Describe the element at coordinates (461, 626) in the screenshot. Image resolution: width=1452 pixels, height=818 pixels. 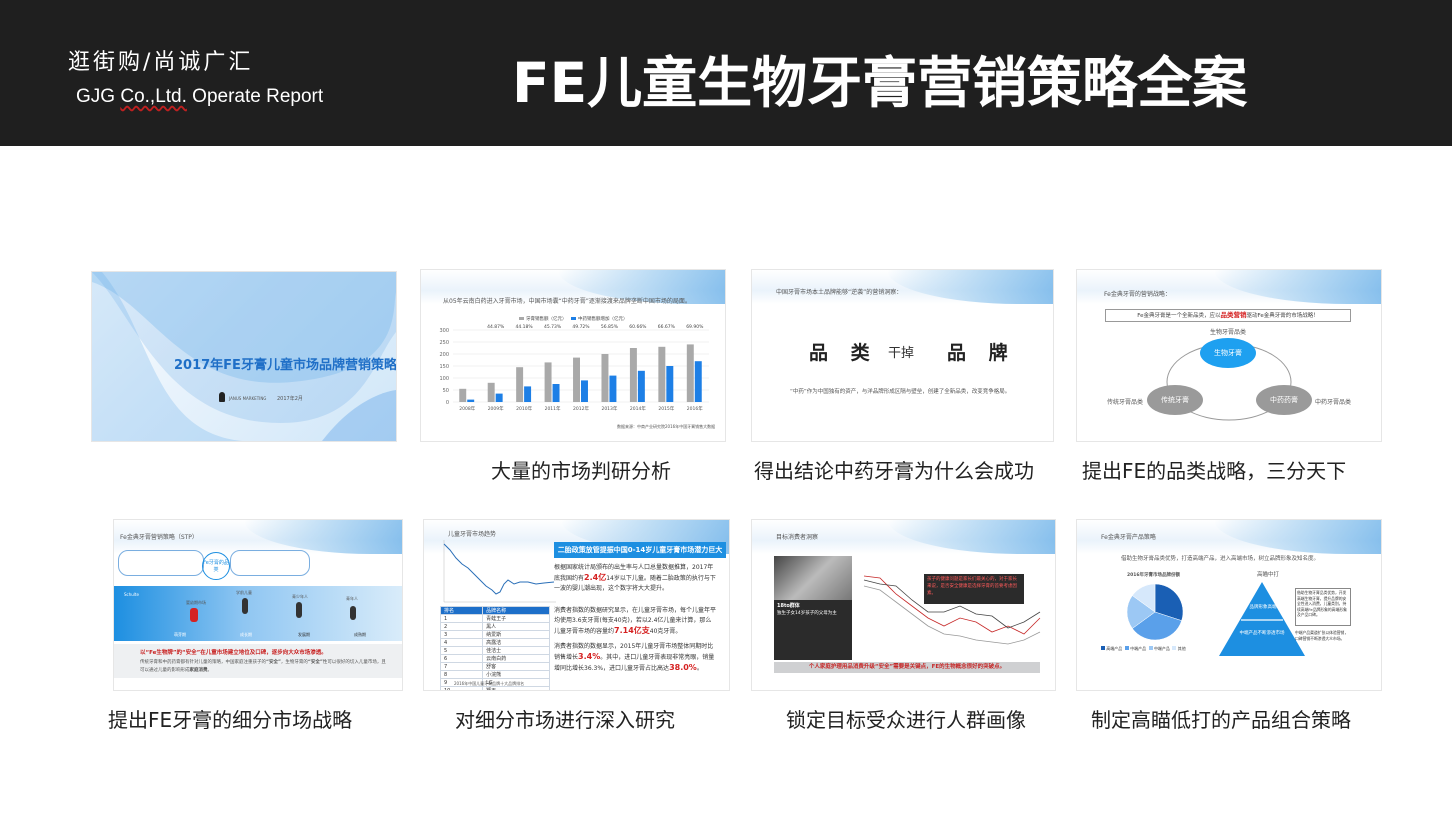
I see `table-cell: 2` at that location.